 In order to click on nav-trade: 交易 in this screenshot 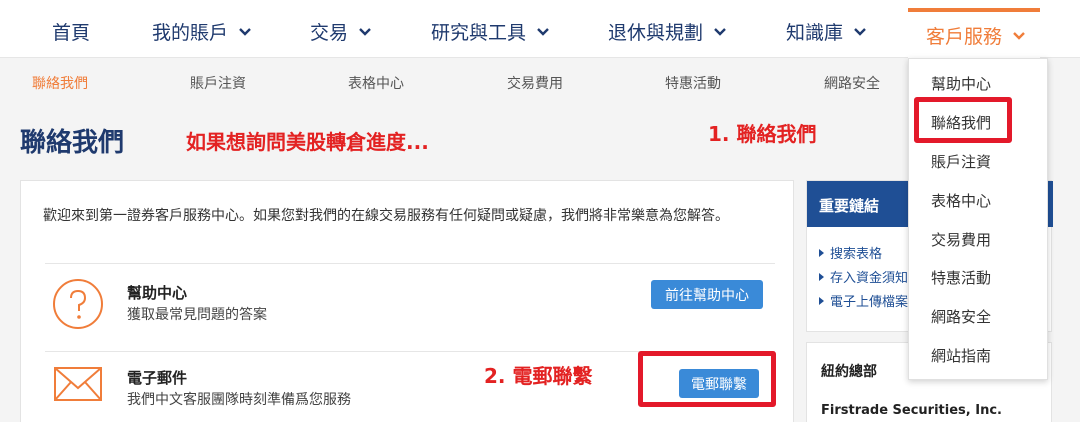, I will do `click(341, 31)`.